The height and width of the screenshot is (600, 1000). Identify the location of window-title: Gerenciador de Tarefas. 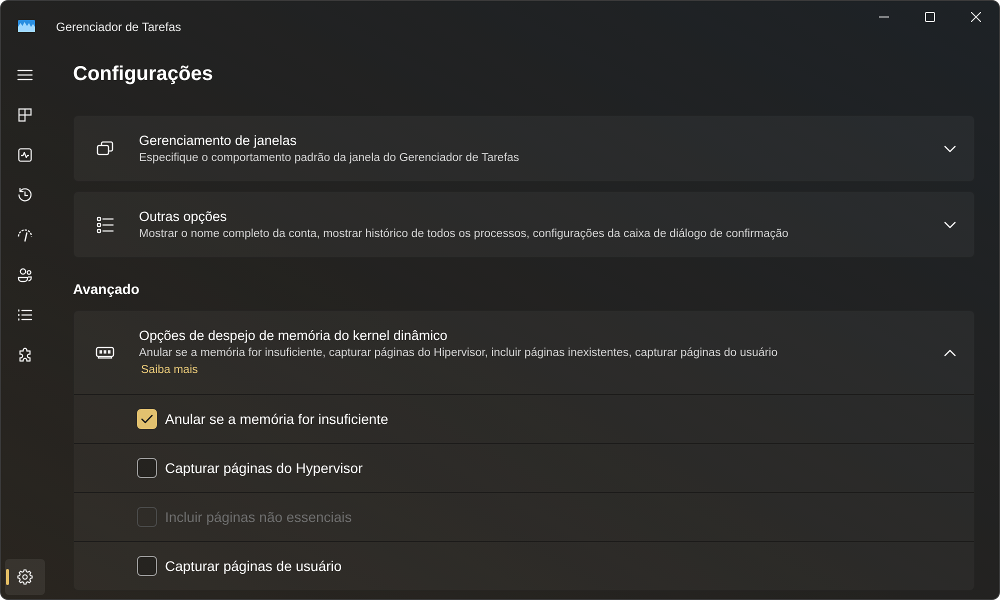
(119, 27).